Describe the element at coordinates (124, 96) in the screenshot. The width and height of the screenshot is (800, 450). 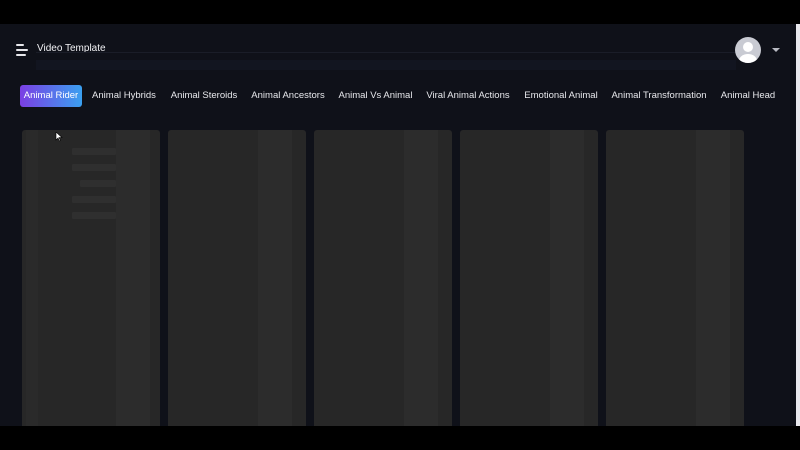
I see `tab-animal-hybrids: Animal Hybrids` at that location.